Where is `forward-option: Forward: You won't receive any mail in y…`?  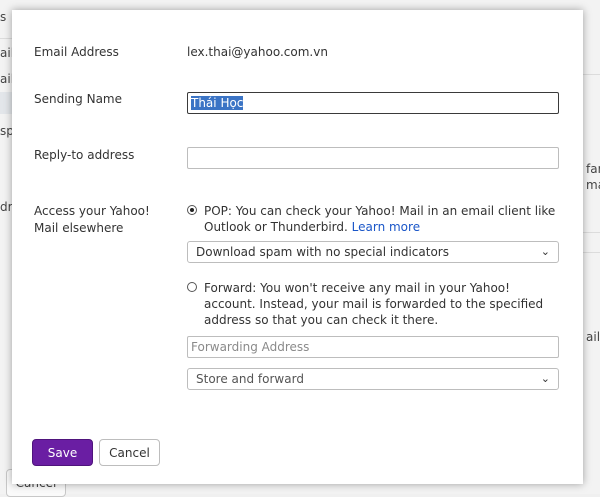 forward-option: Forward: You won't receive any mail in y… is located at coordinates (373, 305).